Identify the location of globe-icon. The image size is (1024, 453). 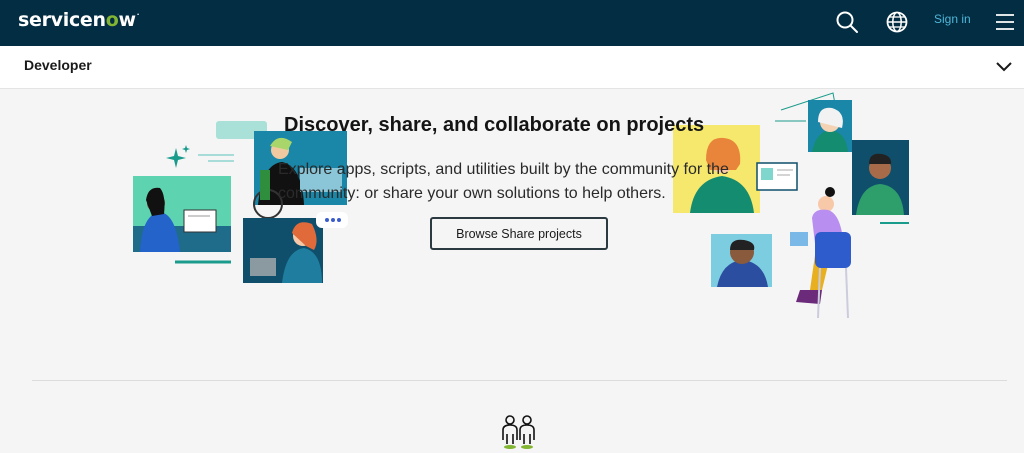
(897, 22).